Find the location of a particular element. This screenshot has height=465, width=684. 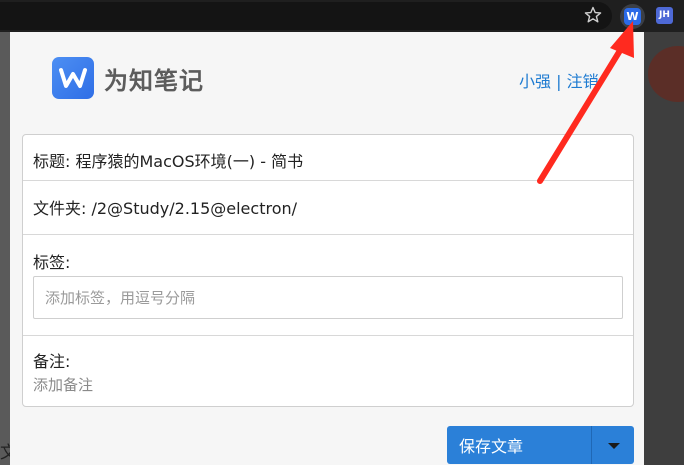

caret-down-icon is located at coordinates (614, 446).